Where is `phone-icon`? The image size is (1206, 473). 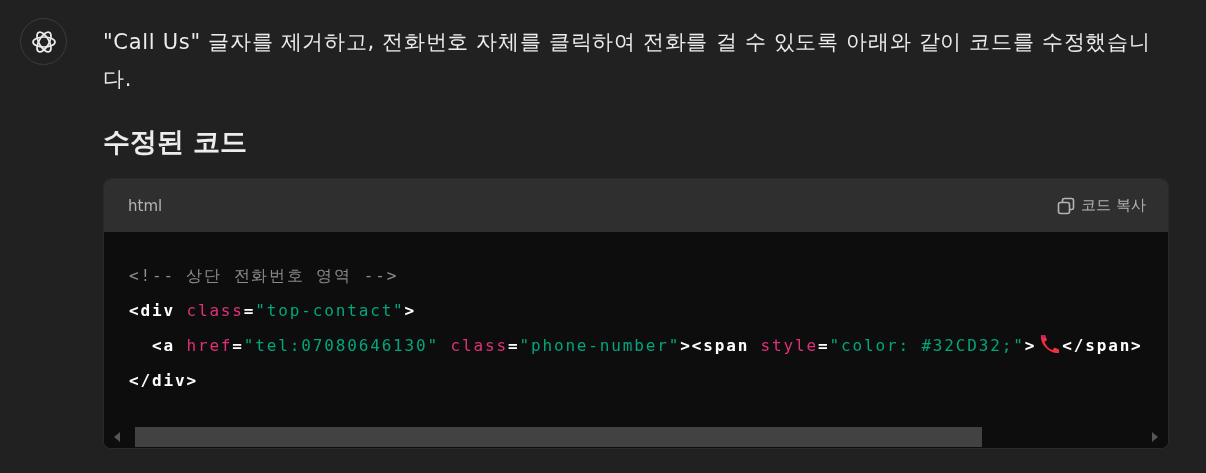
phone-icon is located at coordinates (1049, 344).